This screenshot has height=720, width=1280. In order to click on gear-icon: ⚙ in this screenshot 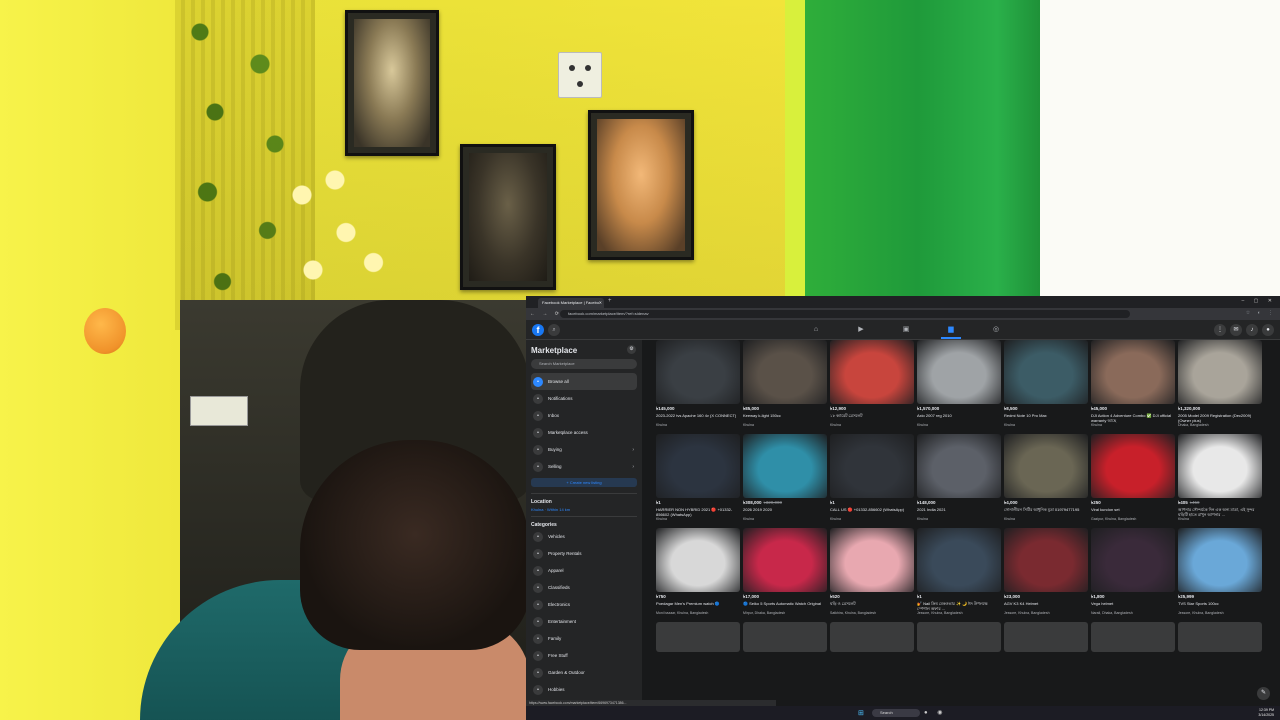, I will do `click(631, 349)`.